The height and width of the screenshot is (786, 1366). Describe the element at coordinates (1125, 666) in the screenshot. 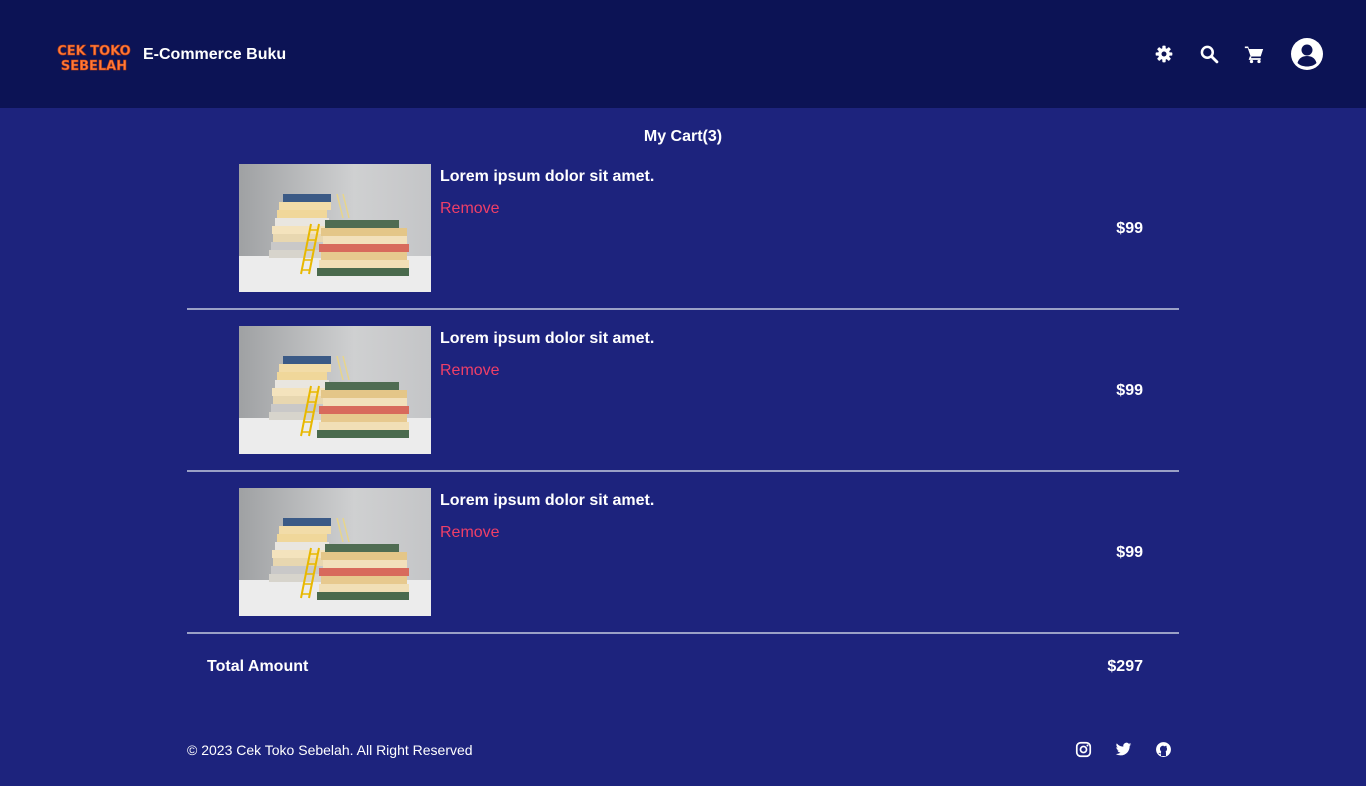

I see `total-value: $297` at that location.